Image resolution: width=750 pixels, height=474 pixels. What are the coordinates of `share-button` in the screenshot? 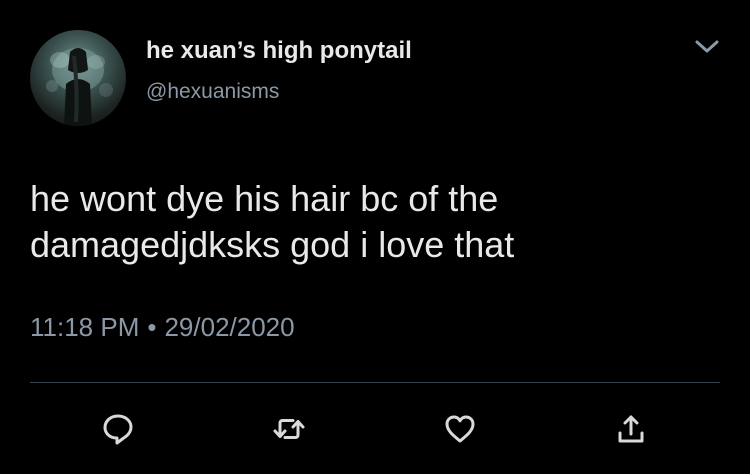 It's located at (631, 429).